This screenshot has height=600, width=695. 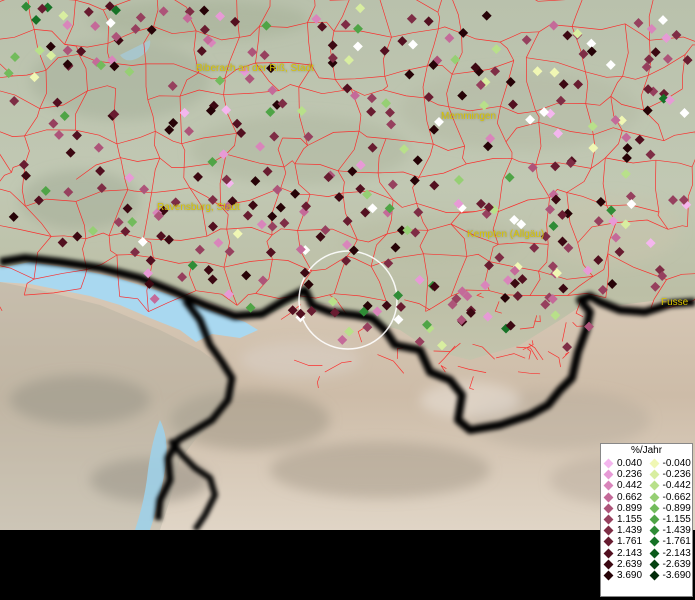 I want to click on legend-cell-positive: 1.155, so click(x=624, y=519).